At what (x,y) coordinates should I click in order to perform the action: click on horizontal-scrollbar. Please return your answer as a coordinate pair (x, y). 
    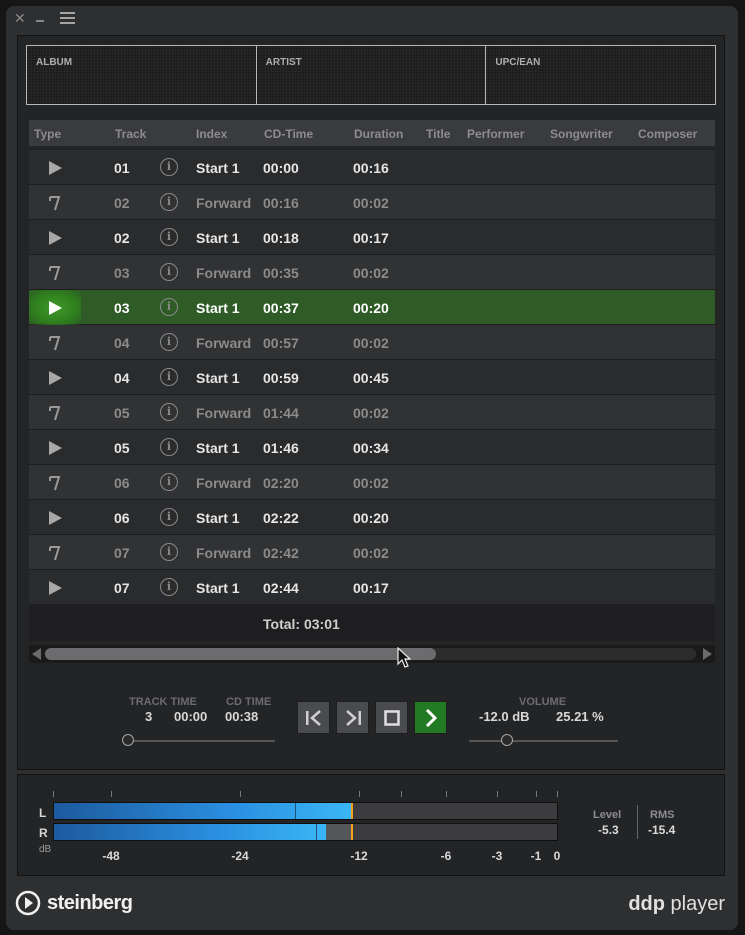
    Looking at the image, I should click on (372, 654).